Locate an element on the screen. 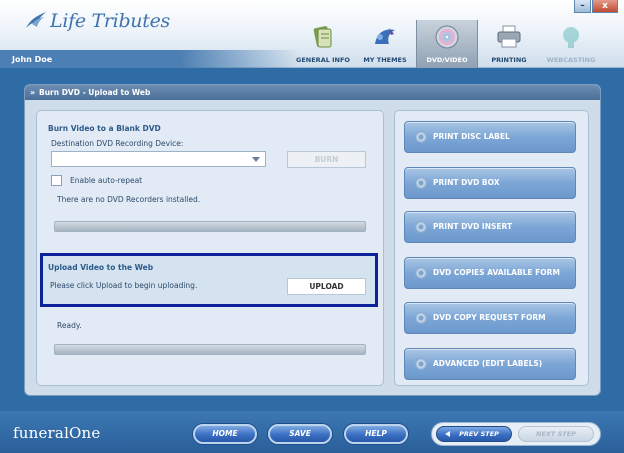 The image size is (624, 453). button-label: DVD COPY REQUEST FORM is located at coordinates (489, 317).